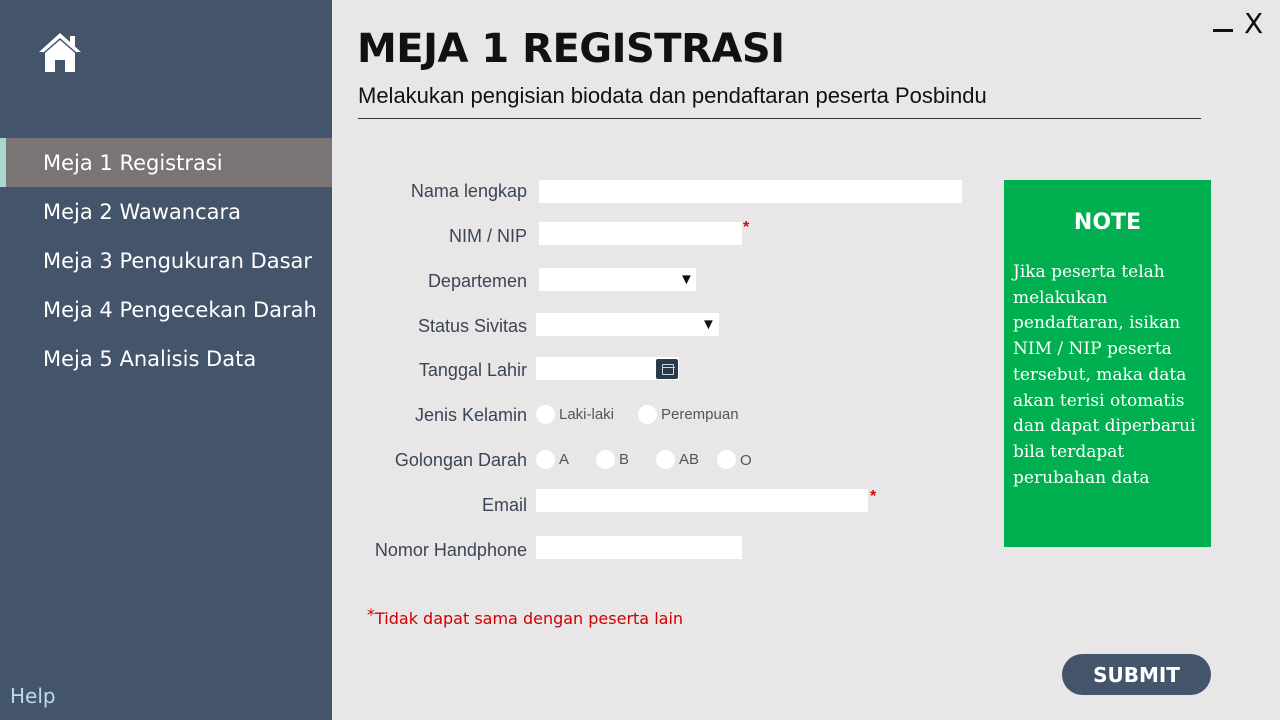 The height and width of the screenshot is (720, 1280). I want to click on sidebar-item-meja-2: Meja 2 Wawancara, so click(166, 211).